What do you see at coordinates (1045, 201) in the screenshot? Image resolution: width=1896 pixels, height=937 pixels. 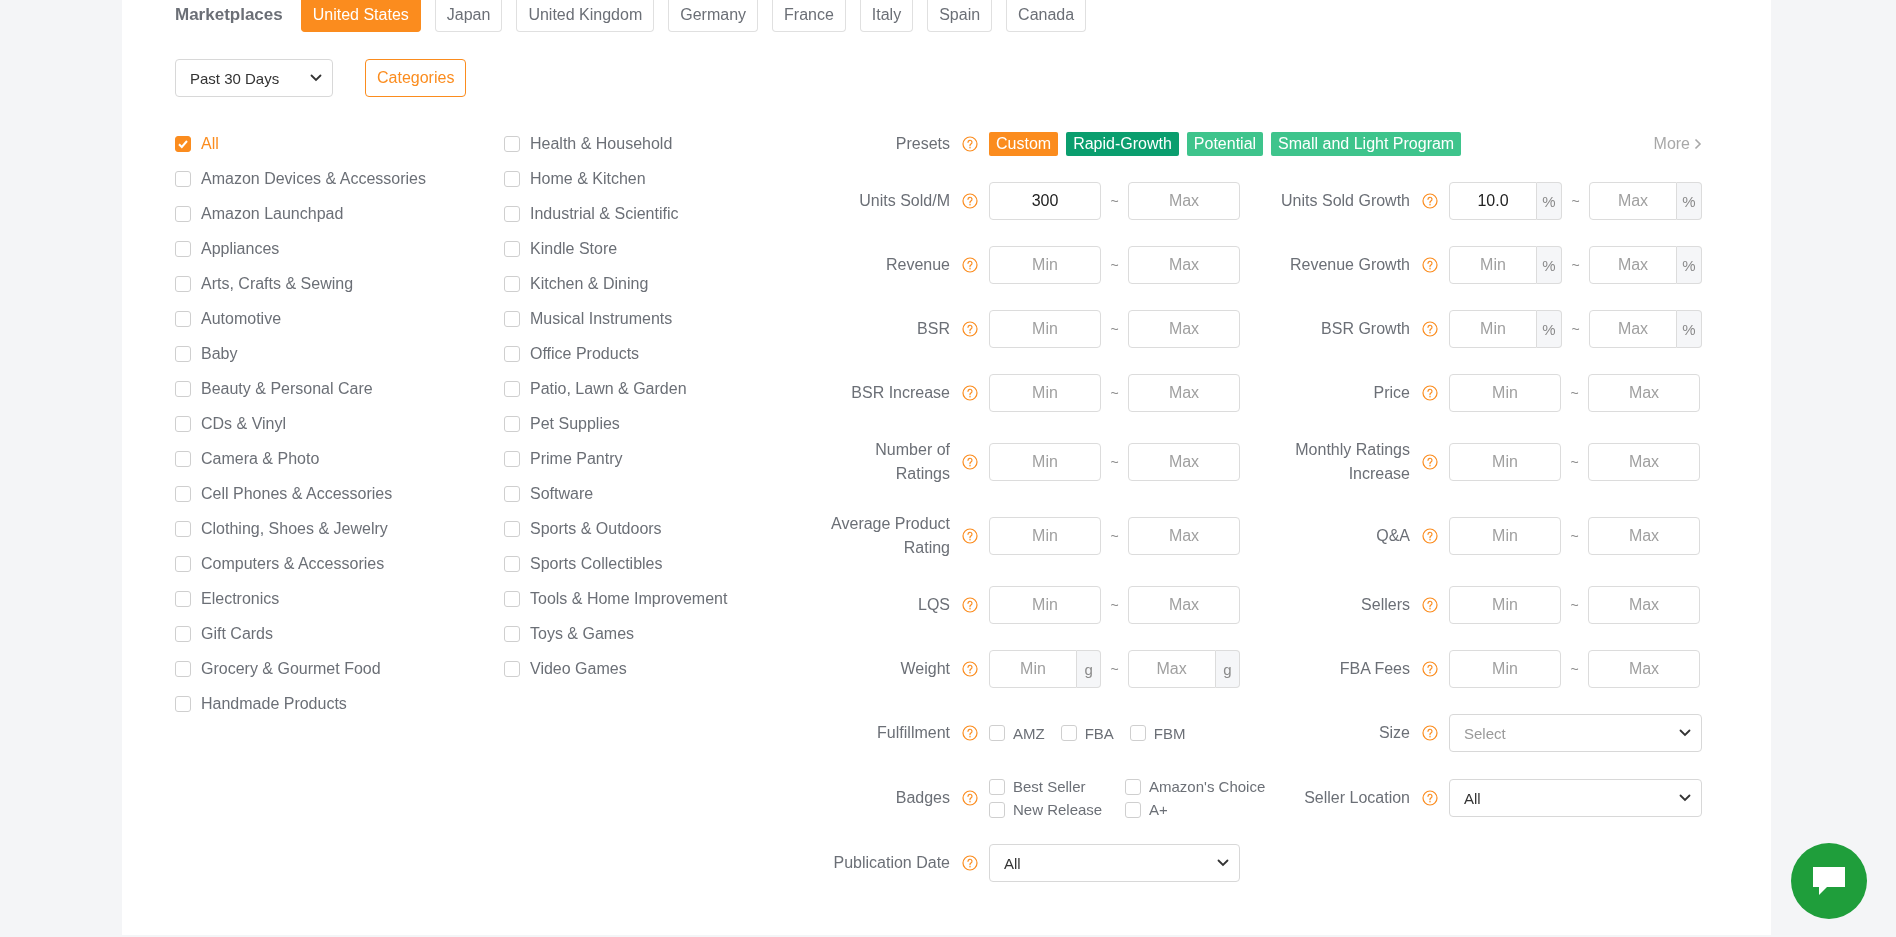 I see `input-field: 300` at bounding box center [1045, 201].